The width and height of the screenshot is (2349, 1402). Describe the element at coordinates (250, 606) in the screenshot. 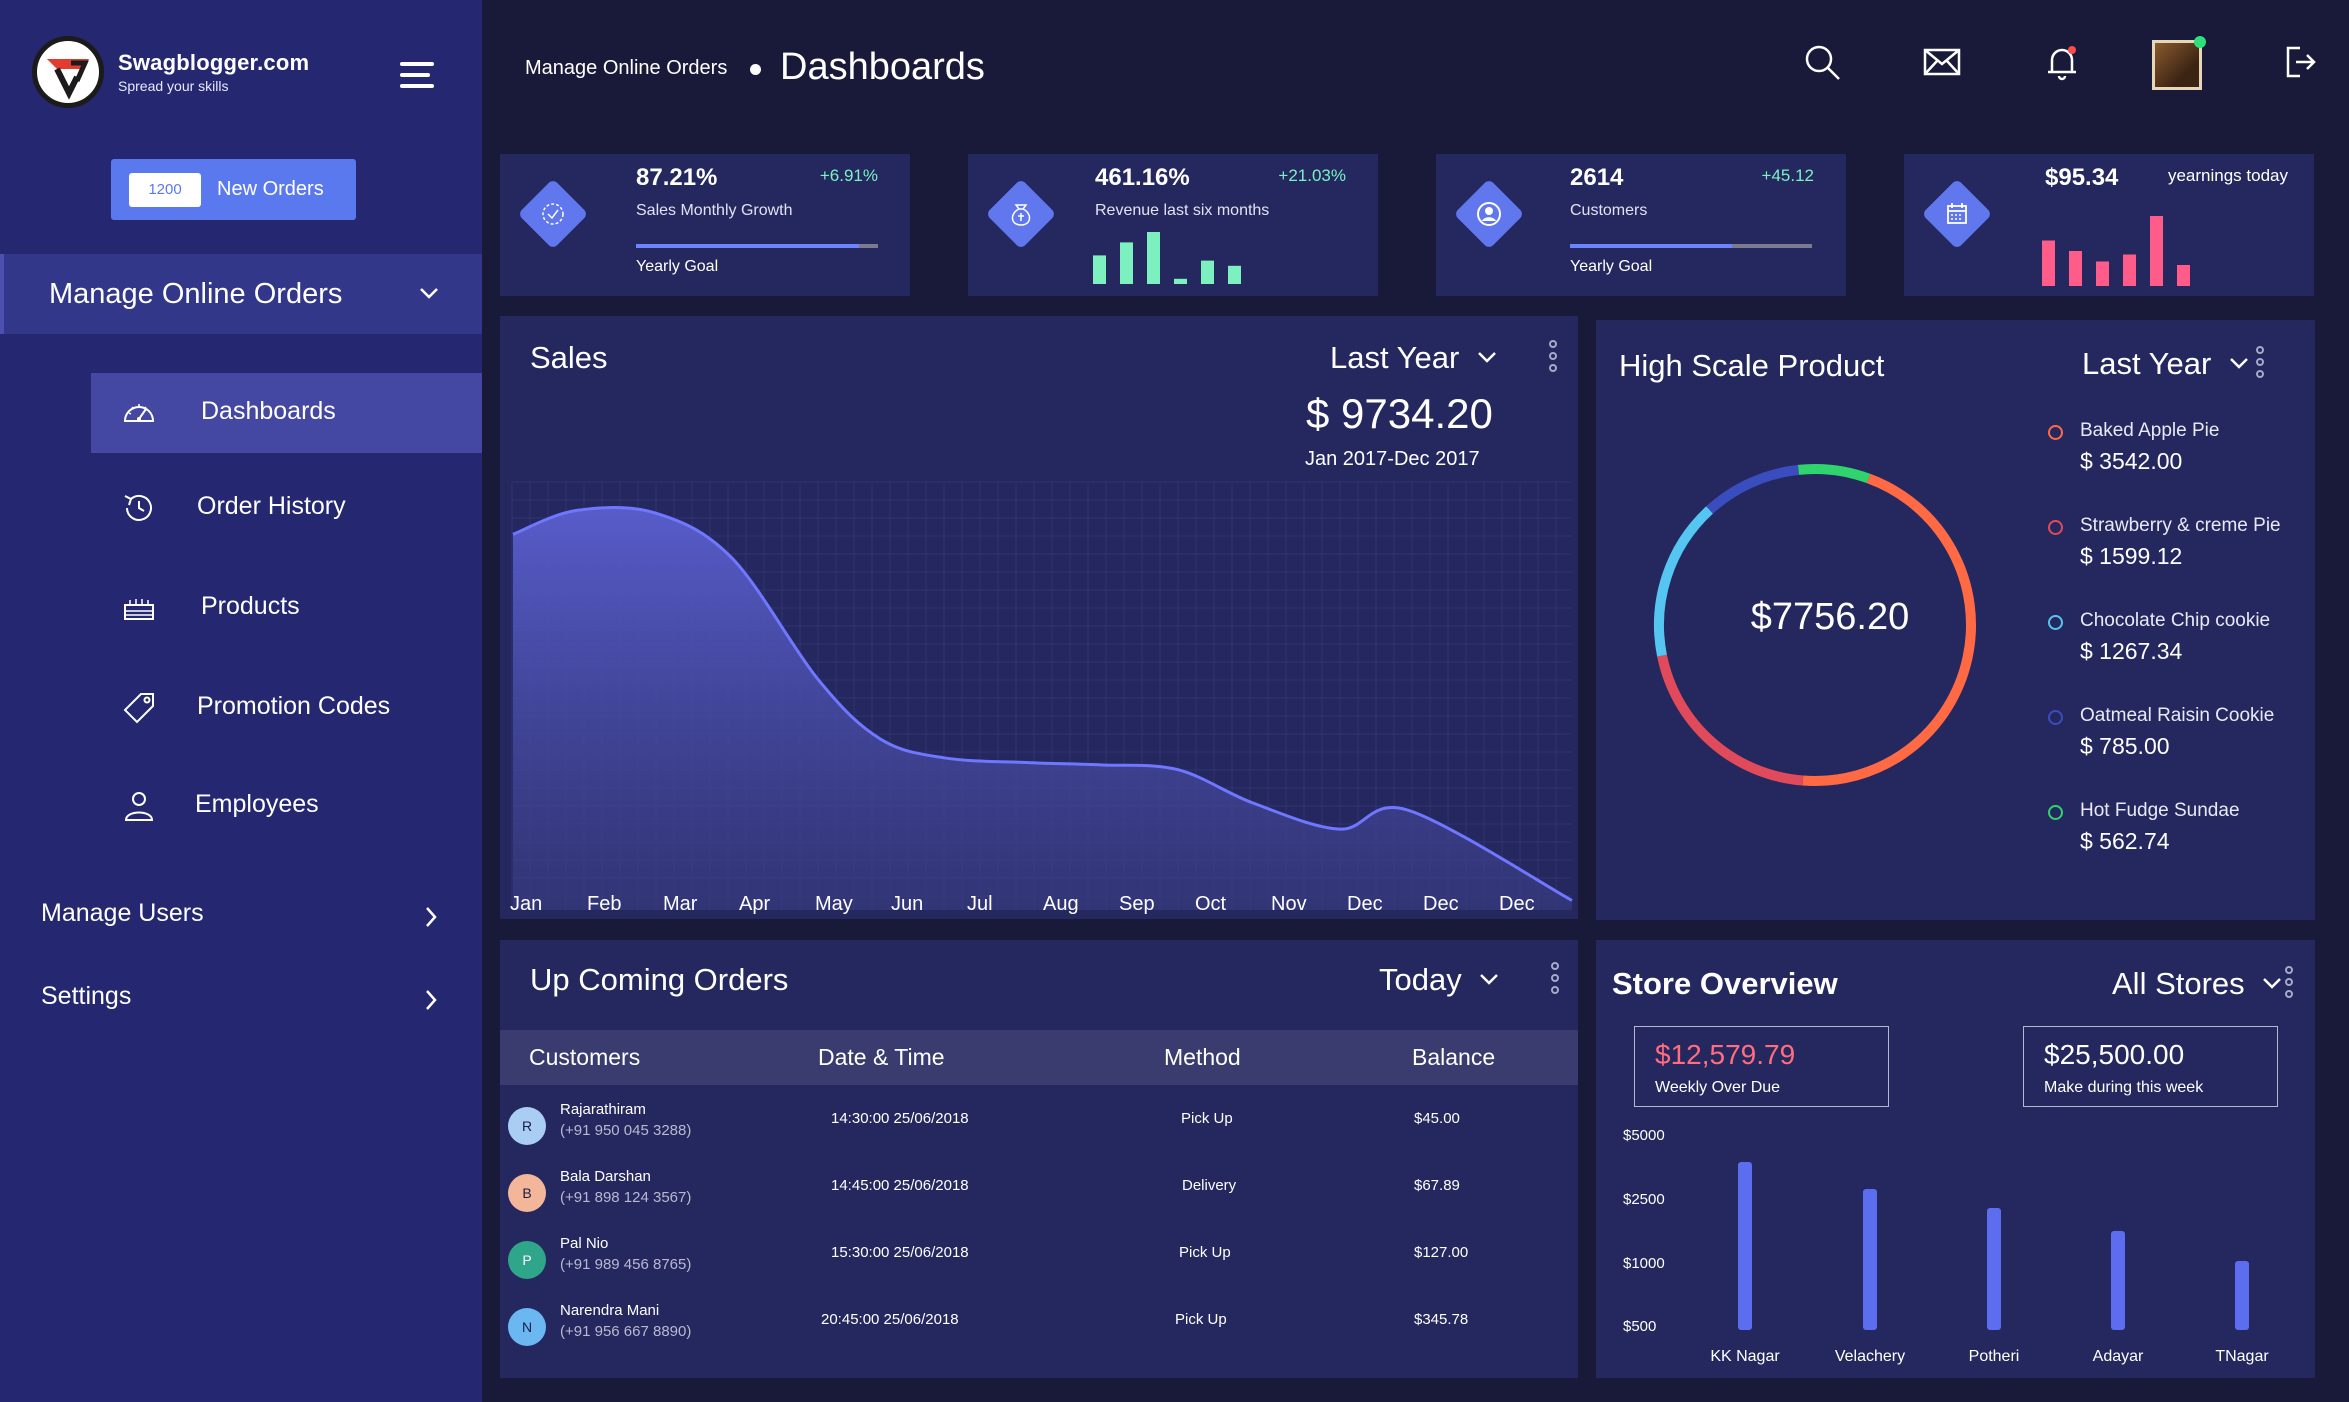

I see `sidebar-item-label: Products` at that location.